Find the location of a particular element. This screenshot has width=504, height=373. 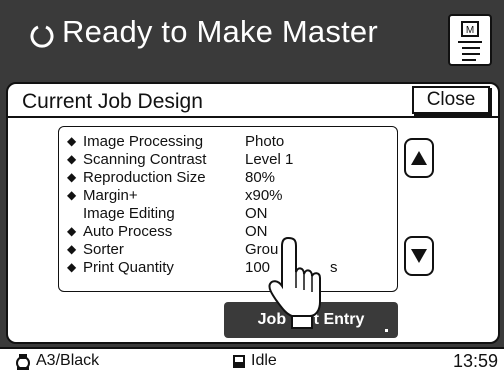

close-button: Close is located at coordinates (451, 100).